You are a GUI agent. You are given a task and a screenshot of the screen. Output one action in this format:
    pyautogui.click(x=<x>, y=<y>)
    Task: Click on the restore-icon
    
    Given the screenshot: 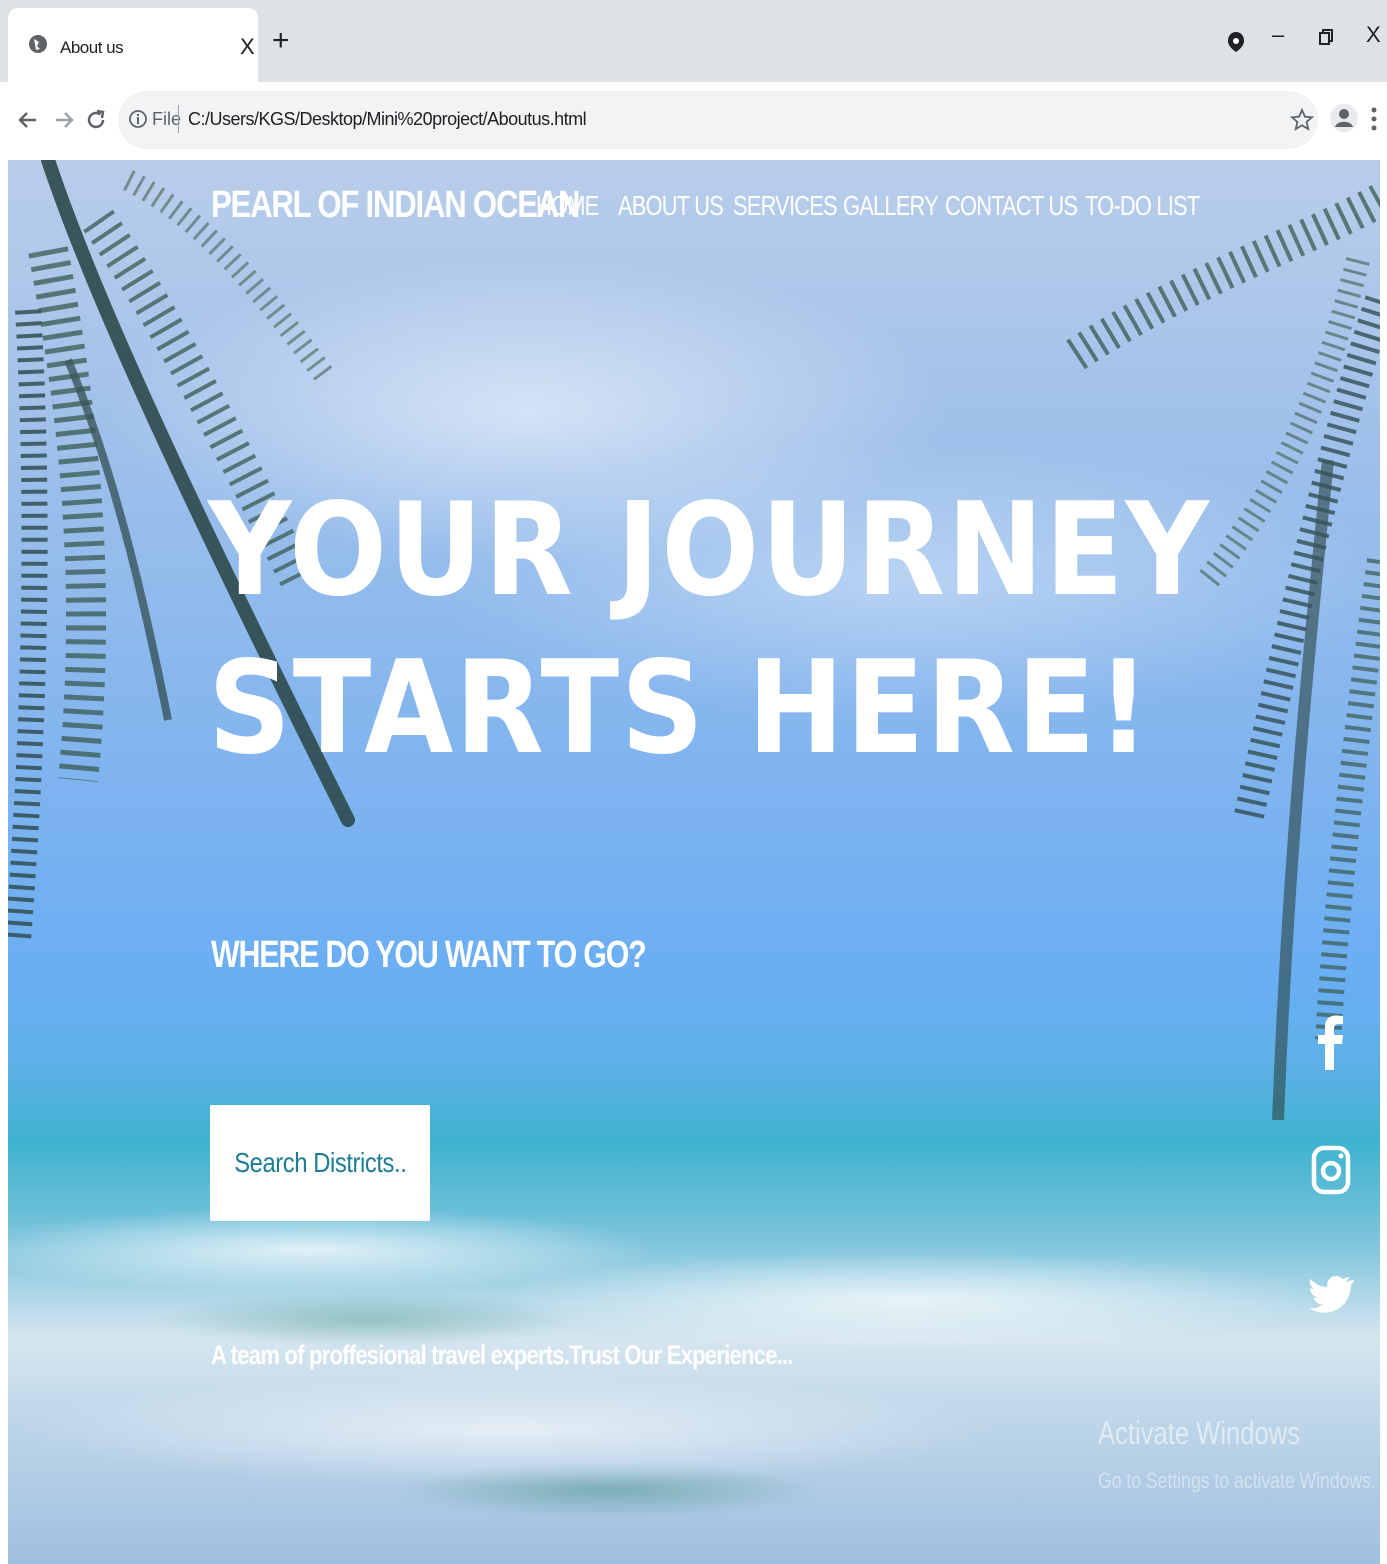 What is the action you would take?
    pyautogui.click(x=1326, y=37)
    